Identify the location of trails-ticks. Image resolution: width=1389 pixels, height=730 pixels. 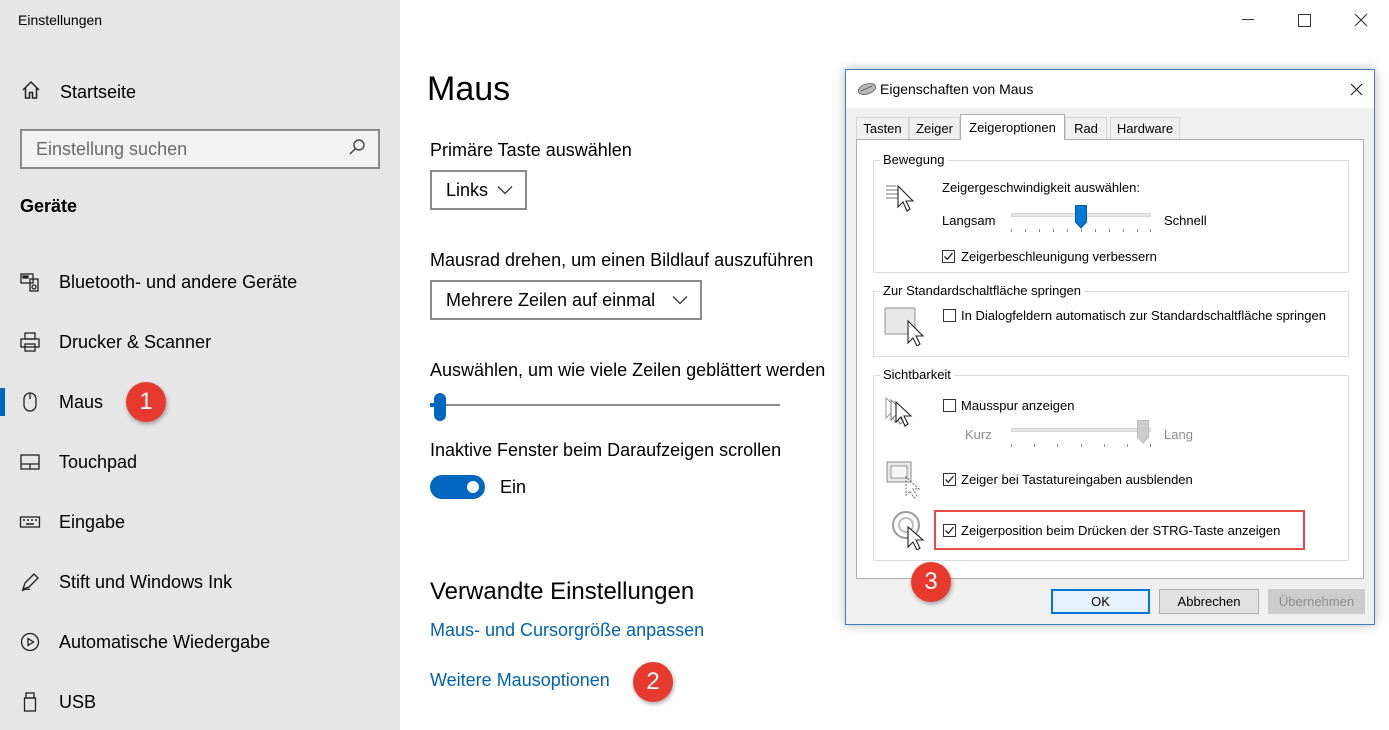
(1081, 446).